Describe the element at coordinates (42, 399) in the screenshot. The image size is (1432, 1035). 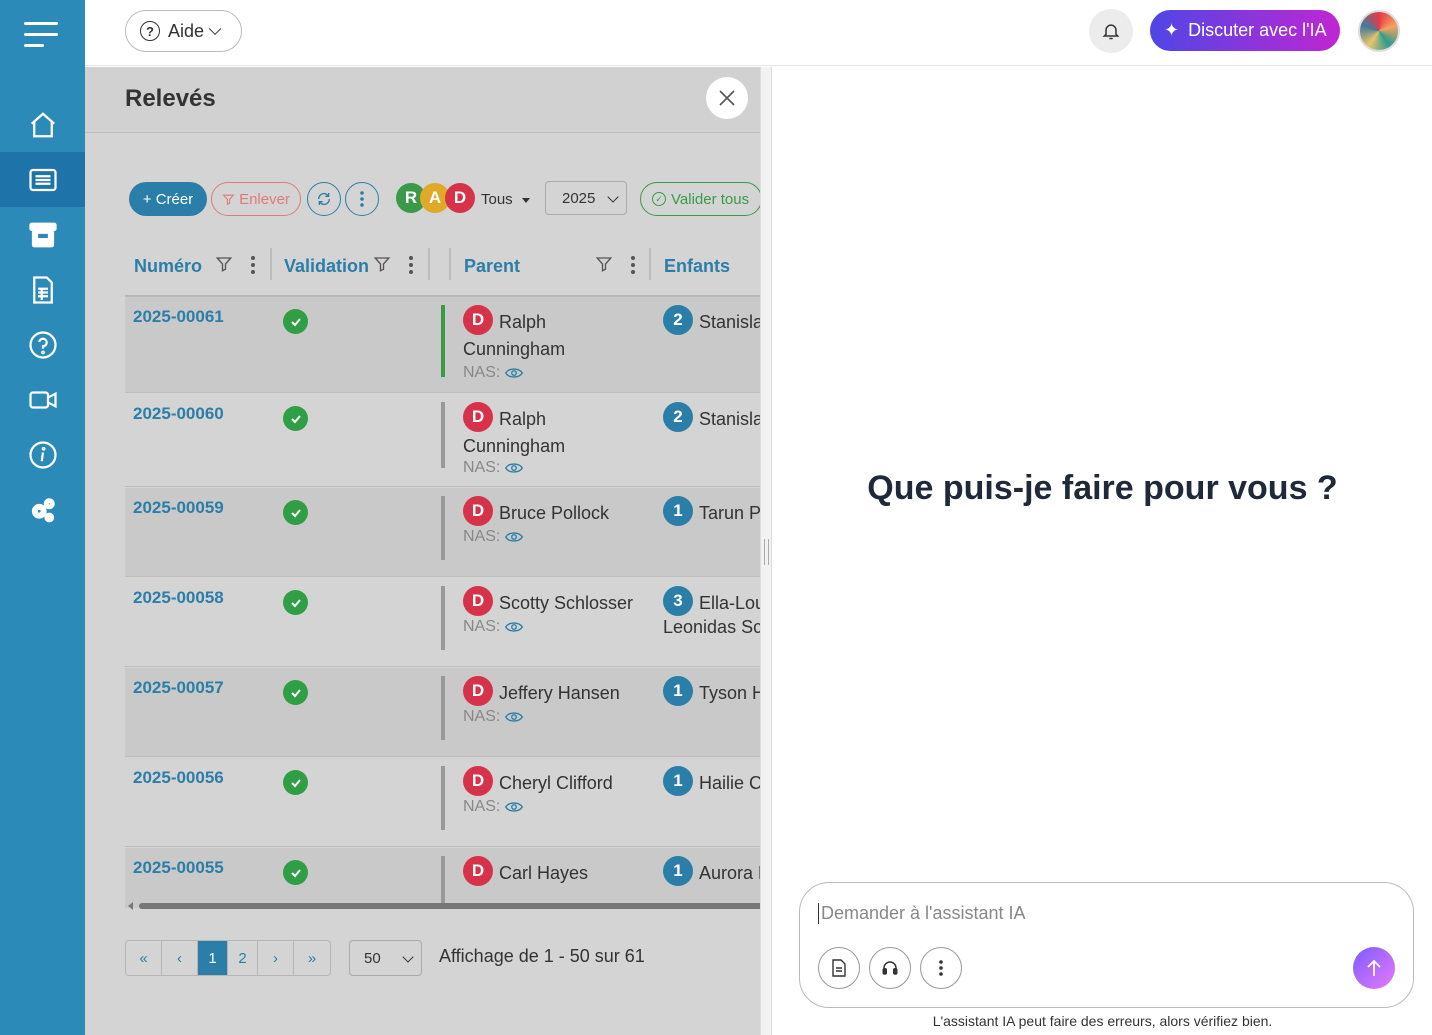
I see `video-icon` at that location.